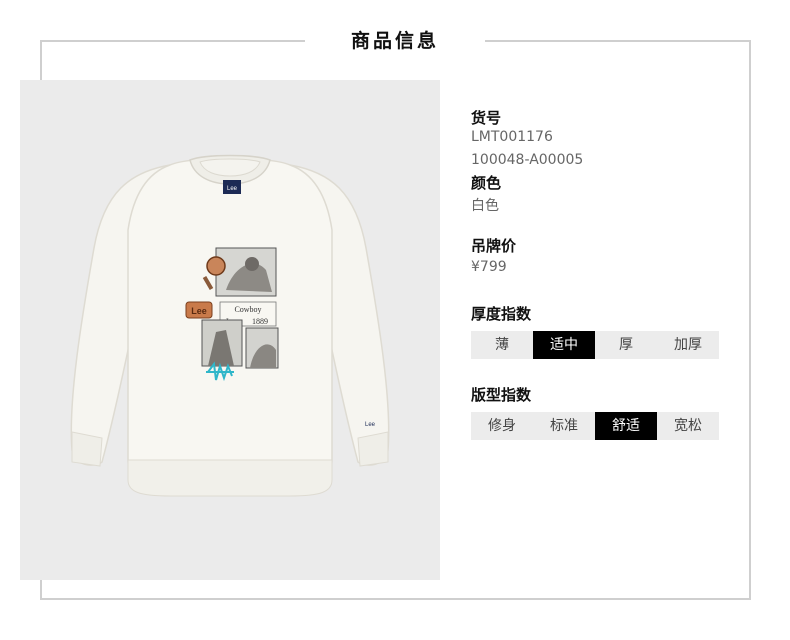 This screenshot has height=640, width=790. Describe the element at coordinates (172, 41) in the screenshot. I see `frame-top-left-line` at that location.